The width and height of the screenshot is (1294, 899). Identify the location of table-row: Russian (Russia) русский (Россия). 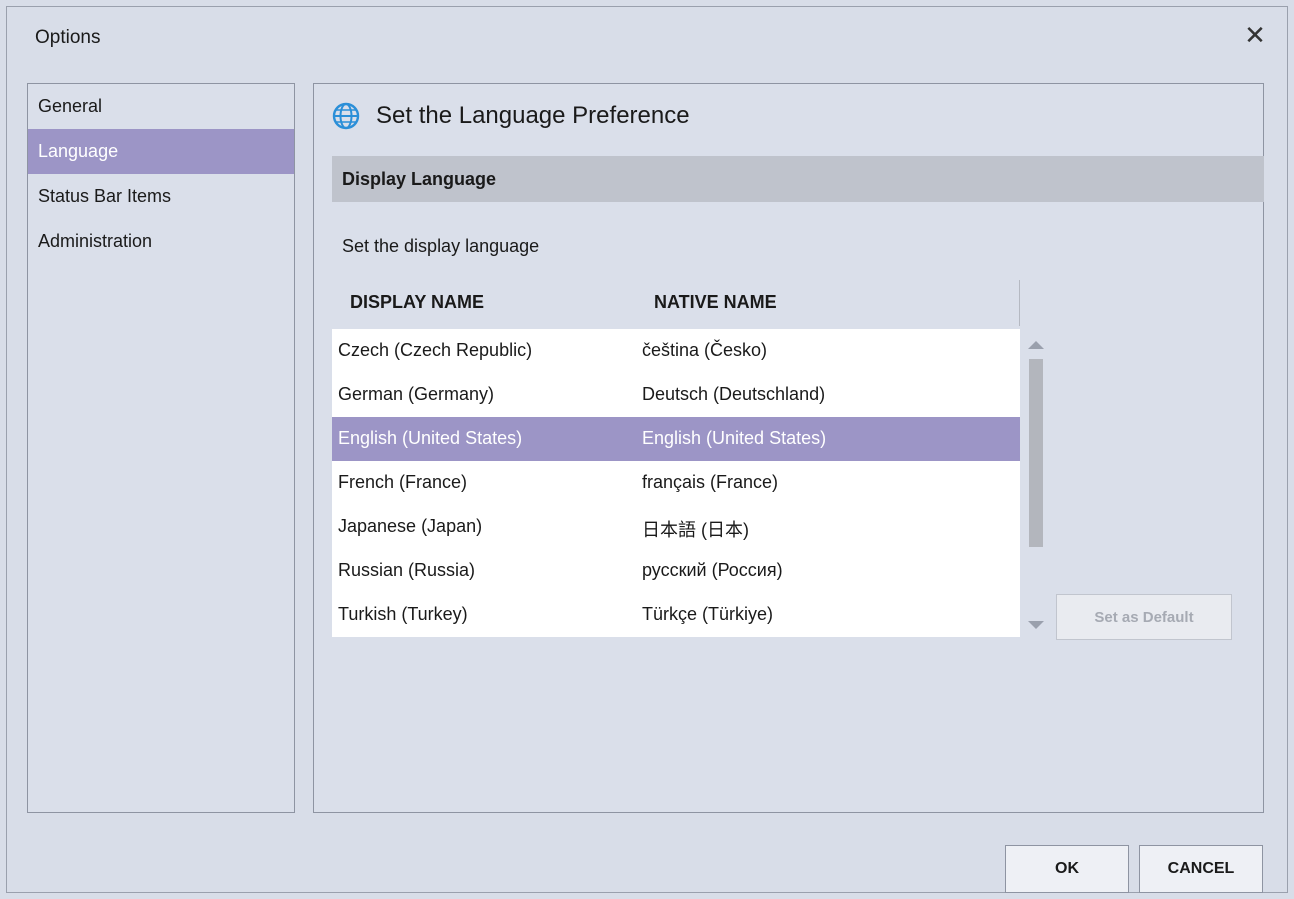
(676, 571).